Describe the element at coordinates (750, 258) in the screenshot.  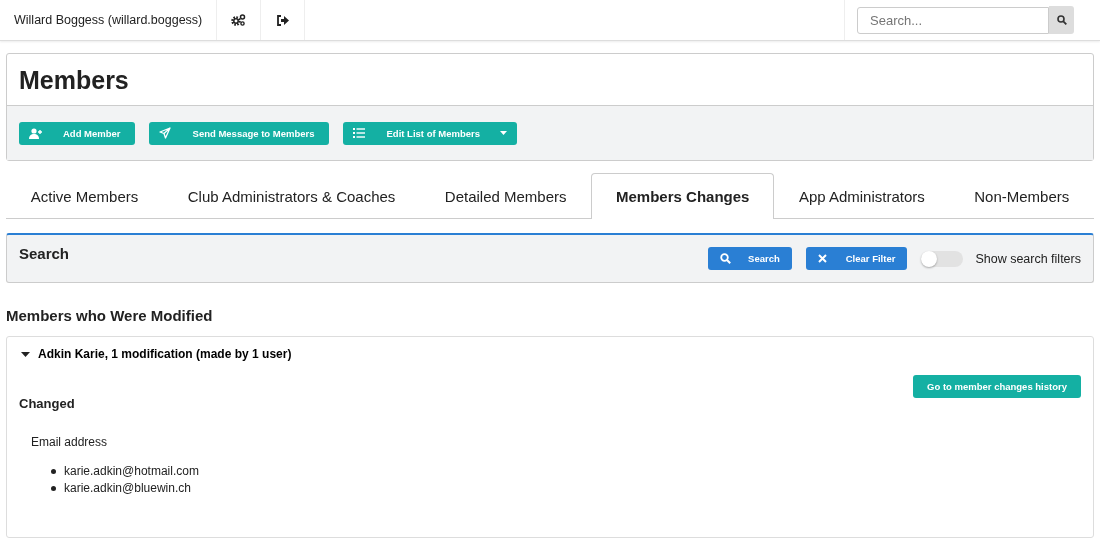
I see `search-button: Search` at that location.